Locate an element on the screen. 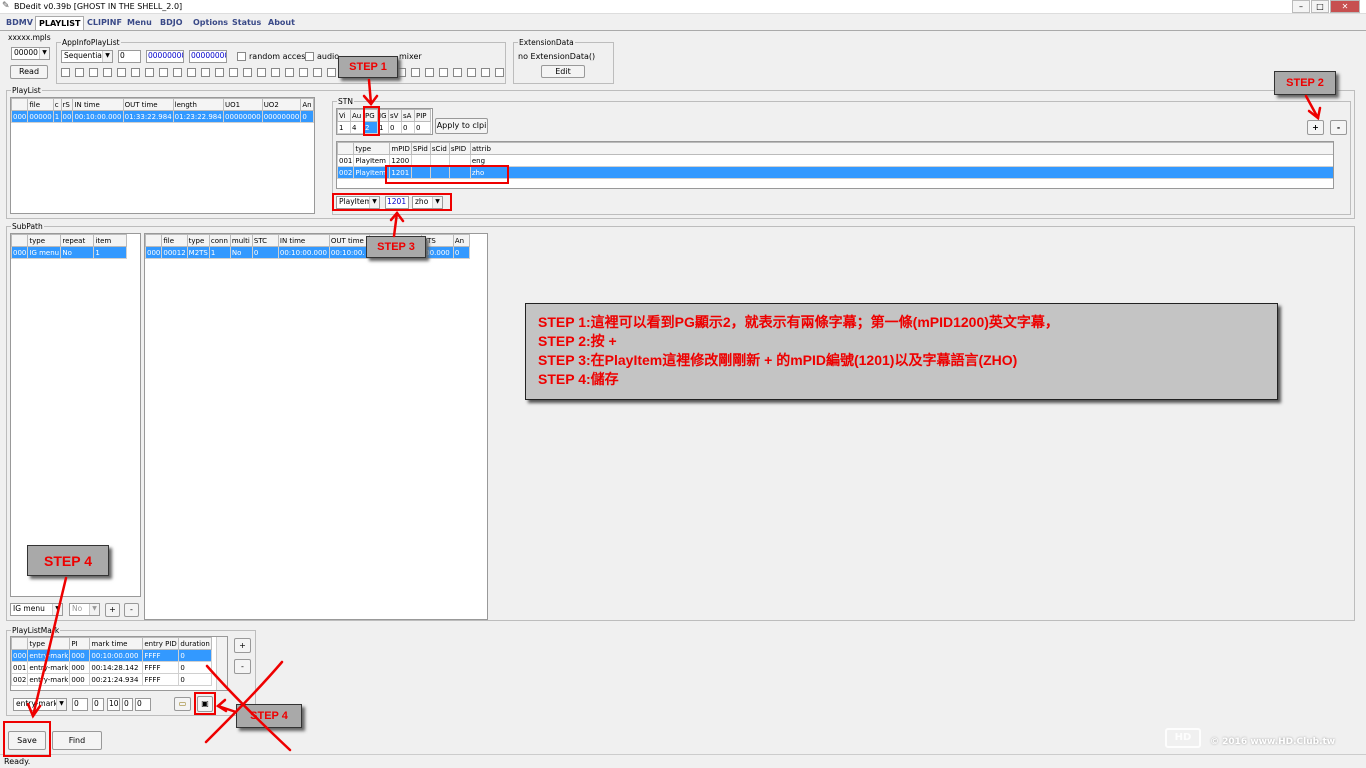 This screenshot has height=768, width=1366. arrow-step4 is located at coordinates (49, 647).